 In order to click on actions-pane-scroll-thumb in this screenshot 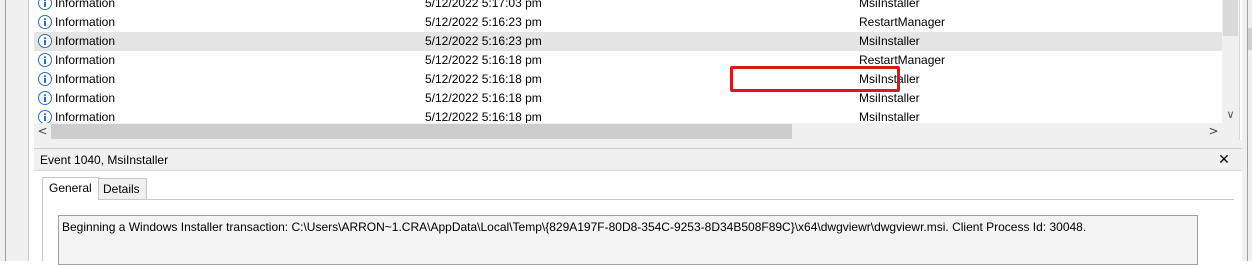, I will do `click(1250, 39)`.